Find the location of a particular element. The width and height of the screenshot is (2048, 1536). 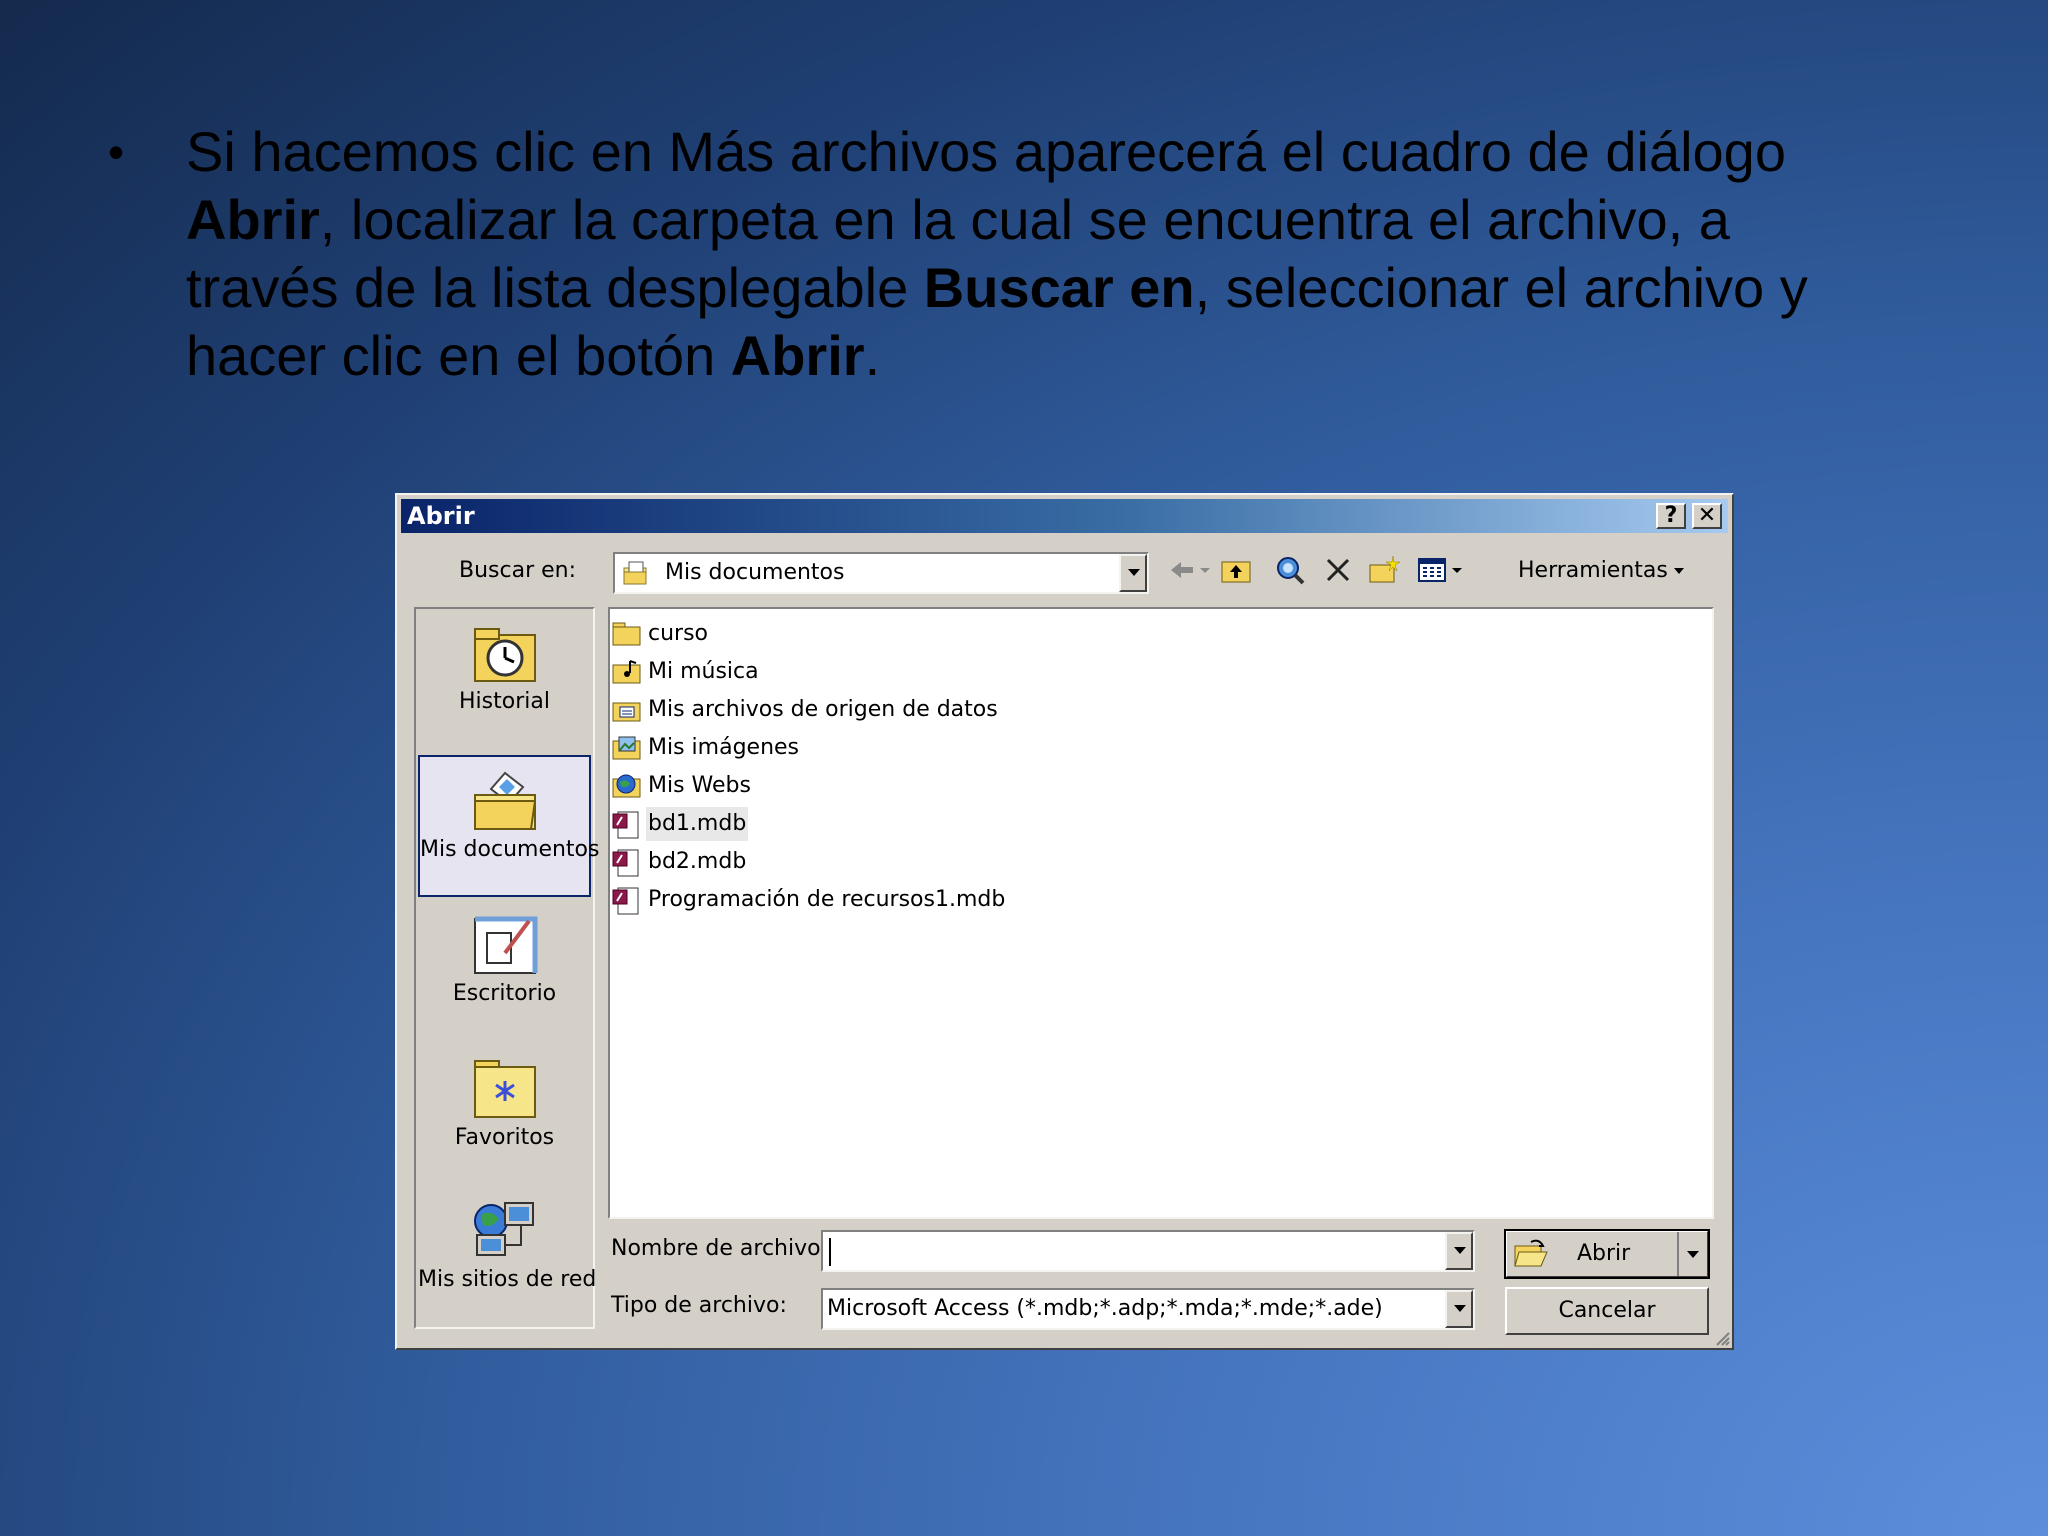

music-folder-icon is located at coordinates (626, 672).